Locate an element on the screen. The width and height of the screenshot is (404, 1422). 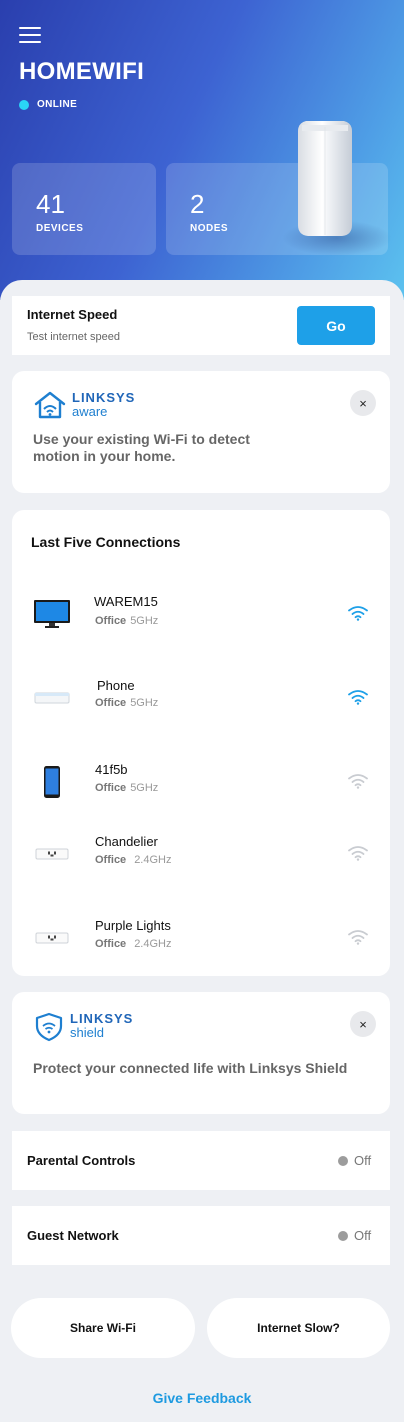
linksys-aware-logo: LINKSYS aware is located at coordinates (84, 405).